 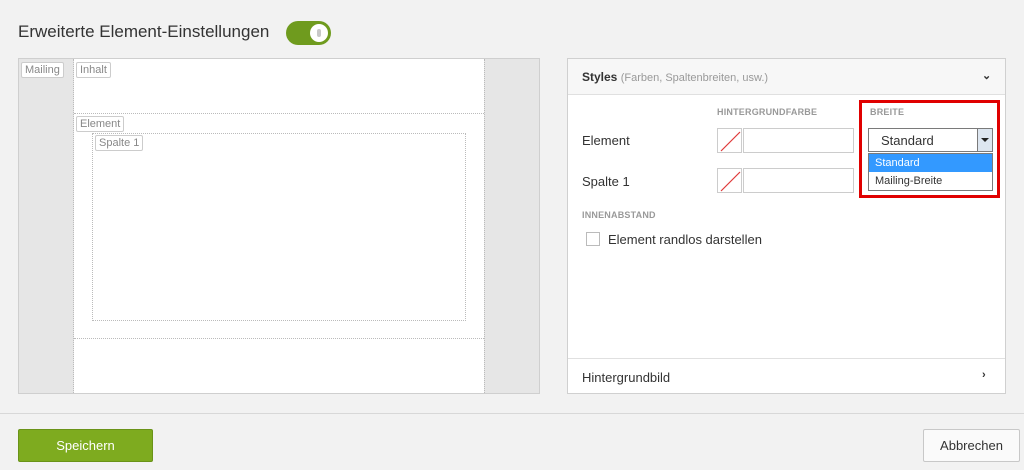 I want to click on inhalt-tag: Inhalt, so click(x=93, y=70).